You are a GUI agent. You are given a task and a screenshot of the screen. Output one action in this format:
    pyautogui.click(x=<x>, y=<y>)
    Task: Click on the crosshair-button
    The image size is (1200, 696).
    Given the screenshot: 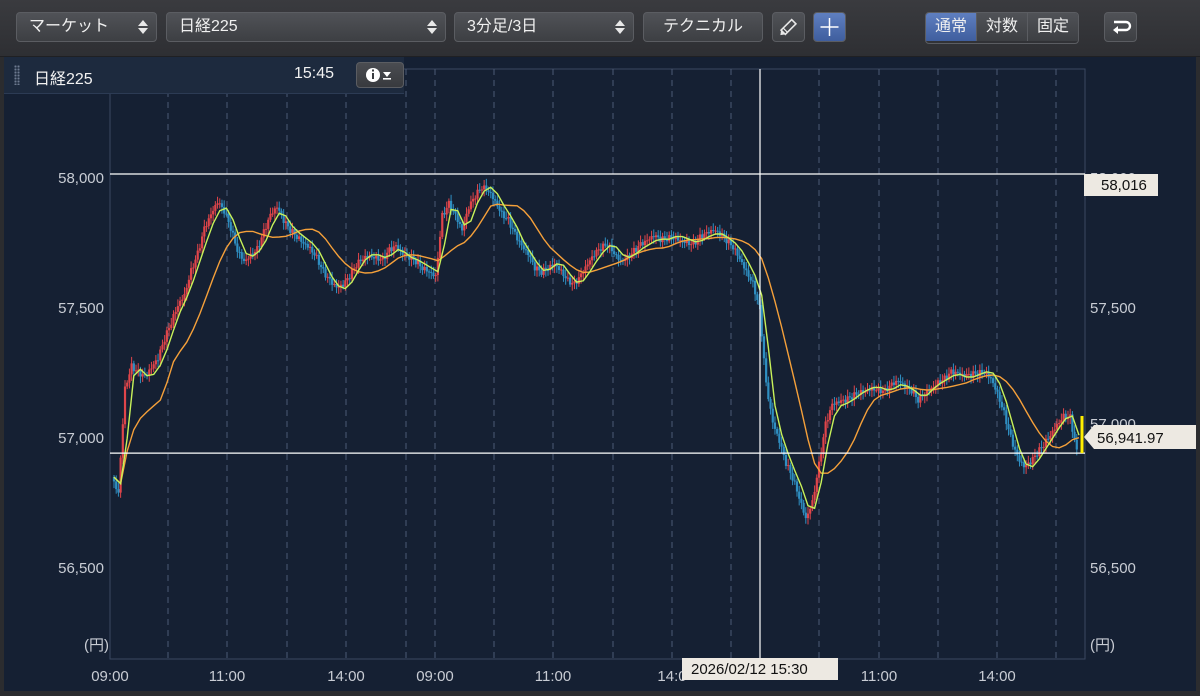 What is the action you would take?
    pyautogui.click(x=829, y=27)
    